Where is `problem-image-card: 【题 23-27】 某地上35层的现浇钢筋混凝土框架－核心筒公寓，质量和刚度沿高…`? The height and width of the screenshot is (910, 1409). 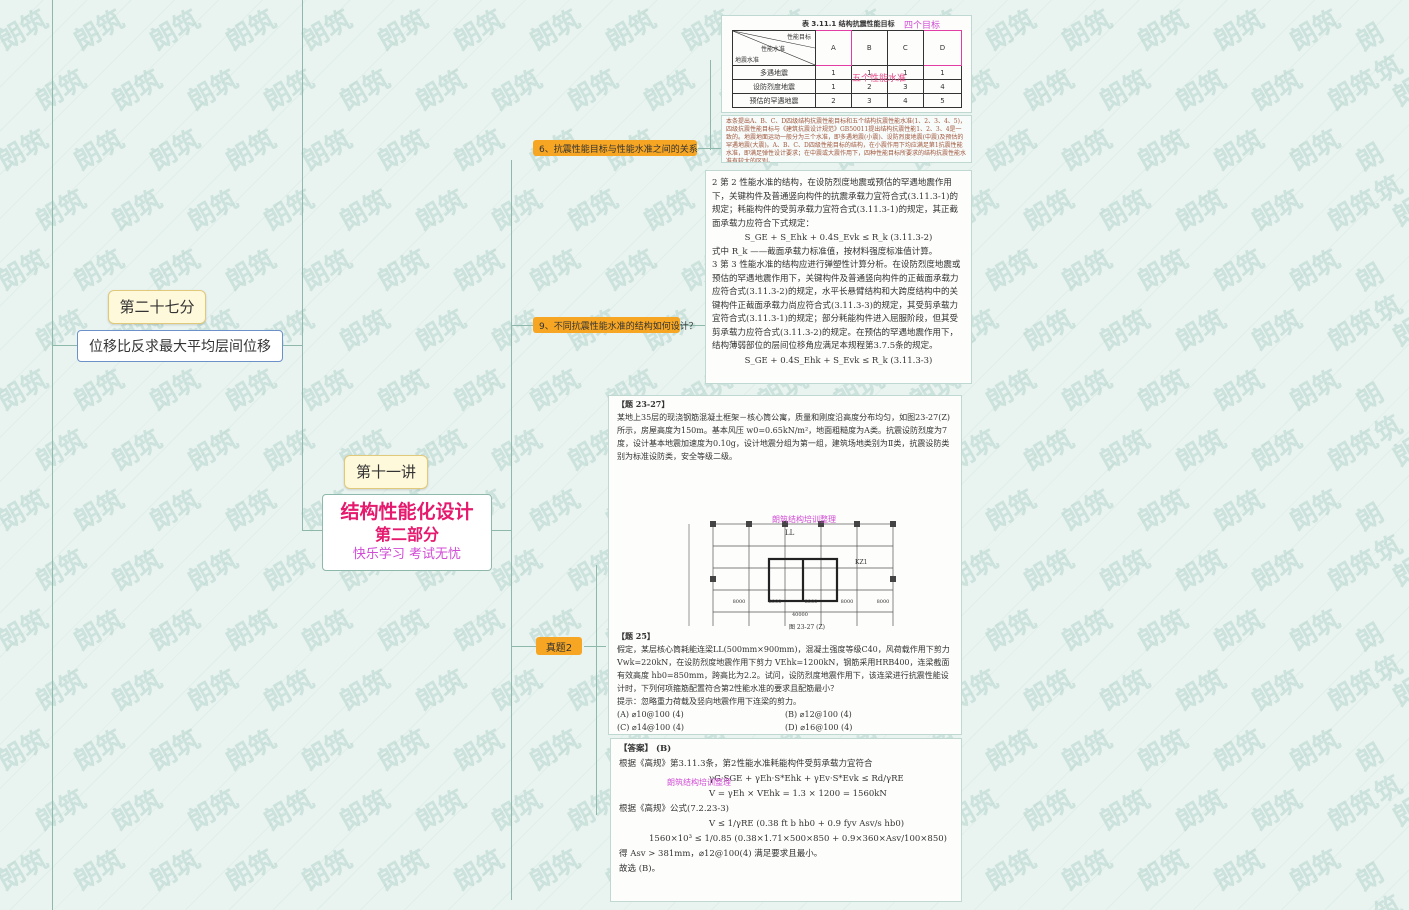 problem-image-card: 【题 23-27】 某地上35层的现浇钢筋混凝土框架－核心筒公寓，质量和刚度沿高… is located at coordinates (785, 565).